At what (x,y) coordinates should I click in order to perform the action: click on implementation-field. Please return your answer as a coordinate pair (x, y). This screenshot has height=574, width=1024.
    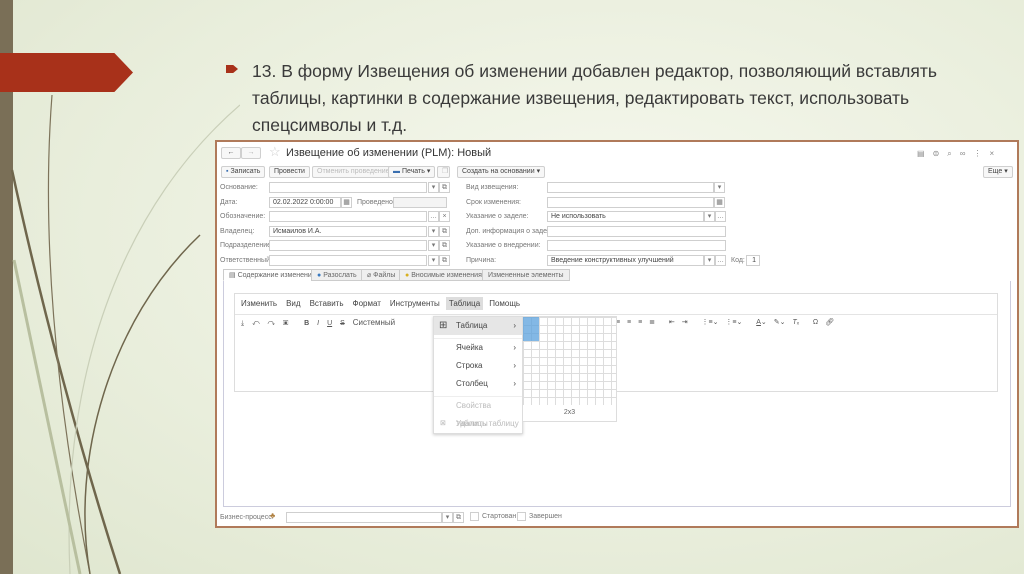
    Looking at the image, I should click on (636, 245).